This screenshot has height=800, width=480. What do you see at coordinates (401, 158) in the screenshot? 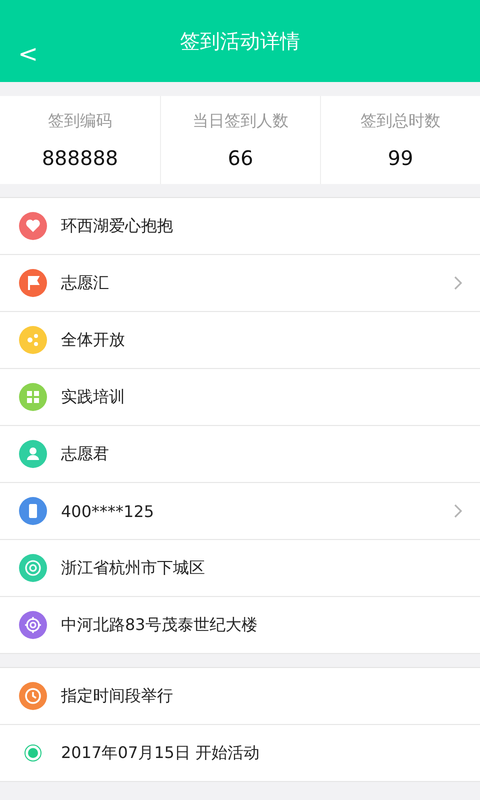
I see `stat-value: 99` at bounding box center [401, 158].